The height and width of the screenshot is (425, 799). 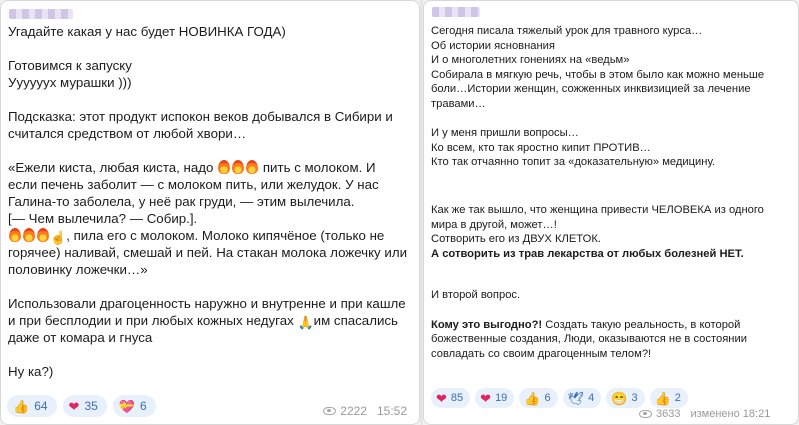 I want to click on reaction-thumbs-up: 👍 6, so click(x=538, y=398).